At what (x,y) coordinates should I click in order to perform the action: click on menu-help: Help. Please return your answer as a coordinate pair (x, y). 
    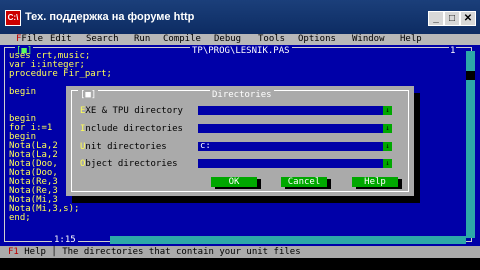
    Looking at the image, I should click on (411, 39).